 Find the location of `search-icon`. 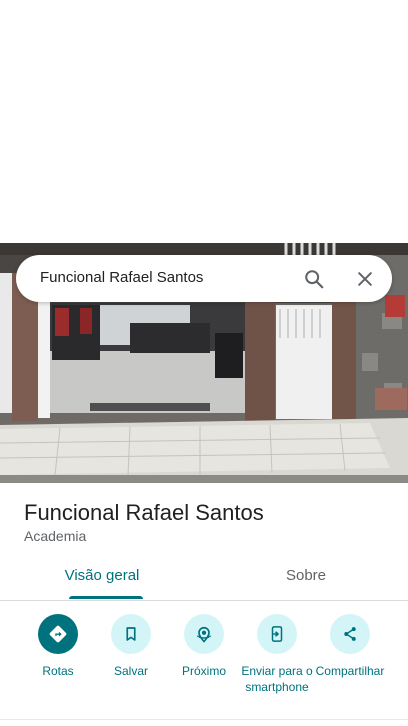

search-icon is located at coordinates (314, 279).